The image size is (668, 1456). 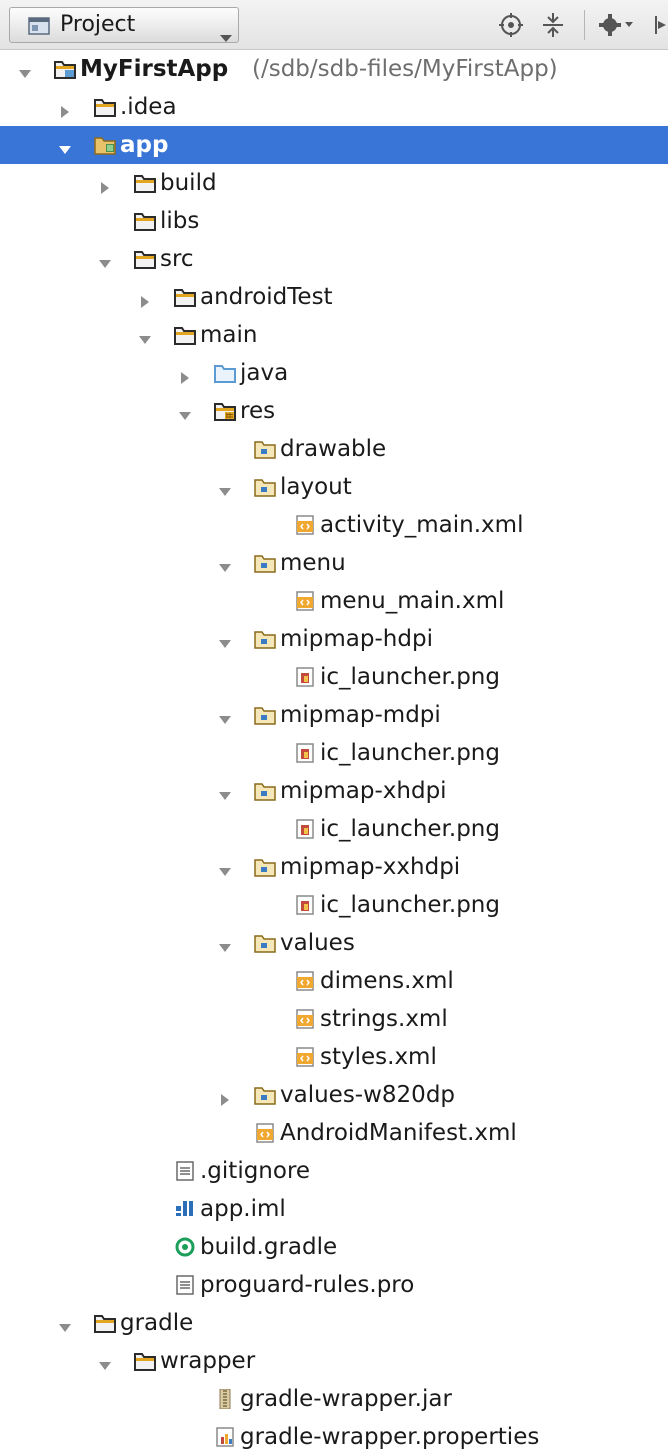 I want to click on tree-node: libs, so click(x=334, y=221).